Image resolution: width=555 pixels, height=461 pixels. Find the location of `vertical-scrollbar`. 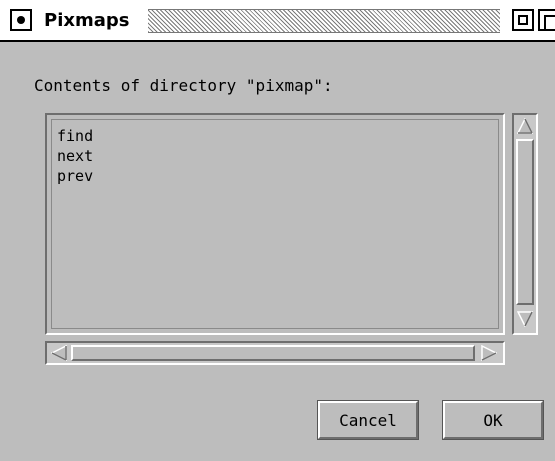

vertical-scrollbar is located at coordinates (525, 224).